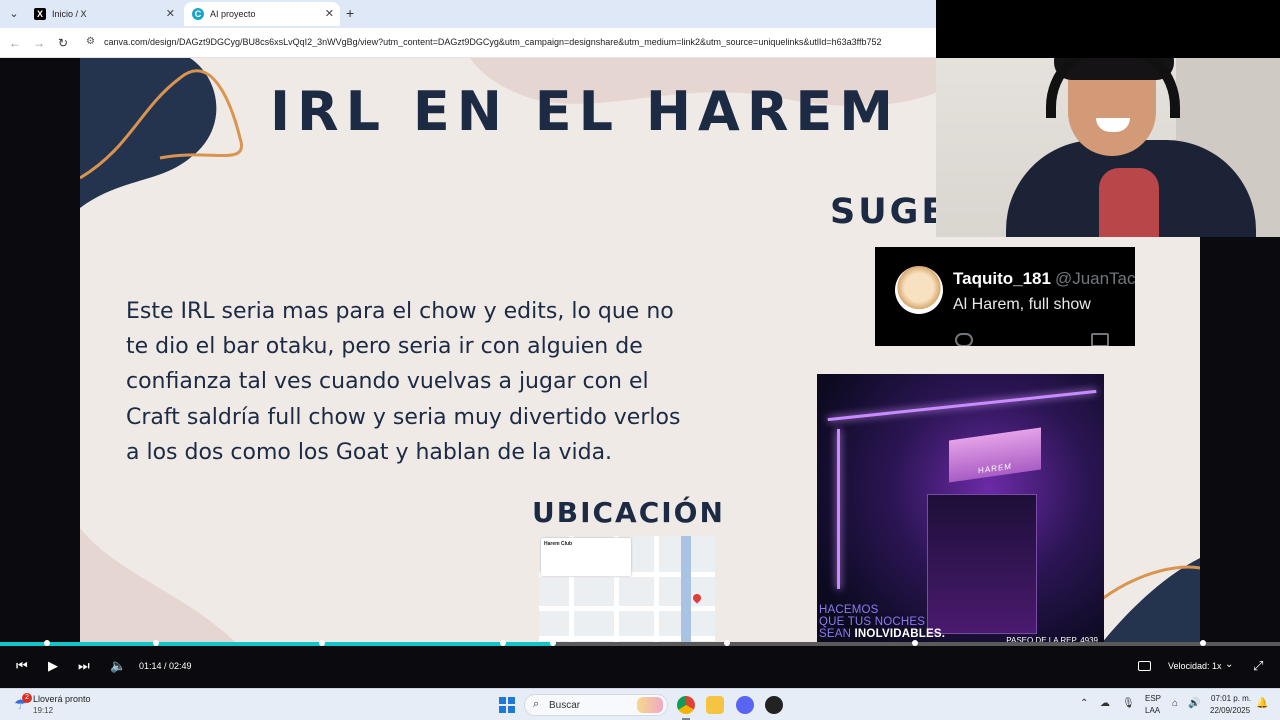  What do you see at coordinates (774, 705) in the screenshot?
I see `app-icon` at bounding box center [774, 705].